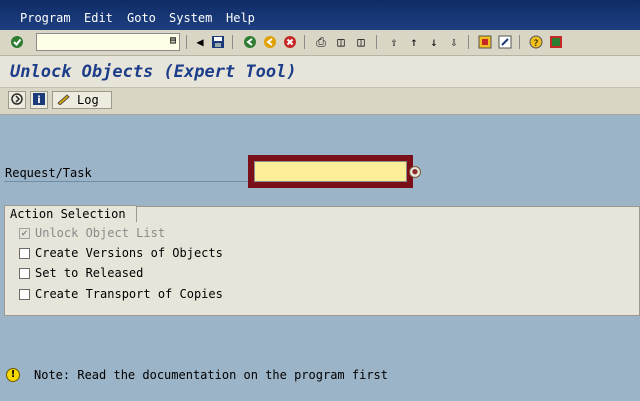 Image resolution: width=640 pixels, height=401 pixels. I want to click on menu-goto: Goto, so click(141, 18).